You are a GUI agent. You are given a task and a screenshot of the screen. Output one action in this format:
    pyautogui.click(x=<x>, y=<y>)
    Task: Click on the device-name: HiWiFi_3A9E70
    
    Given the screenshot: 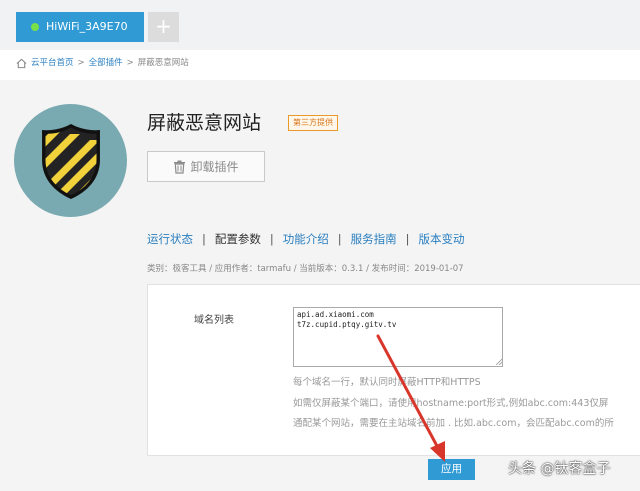 What is the action you would take?
    pyautogui.click(x=87, y=26)
    